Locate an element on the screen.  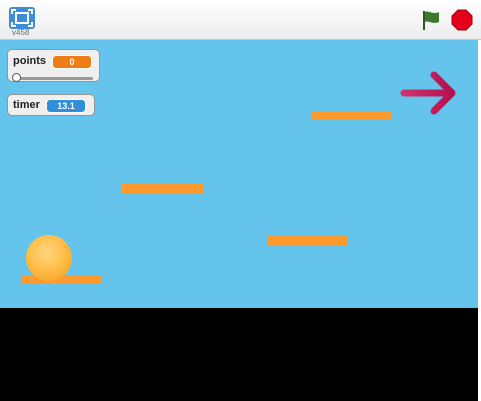
next-arrow is located at coordinates (429, 93).